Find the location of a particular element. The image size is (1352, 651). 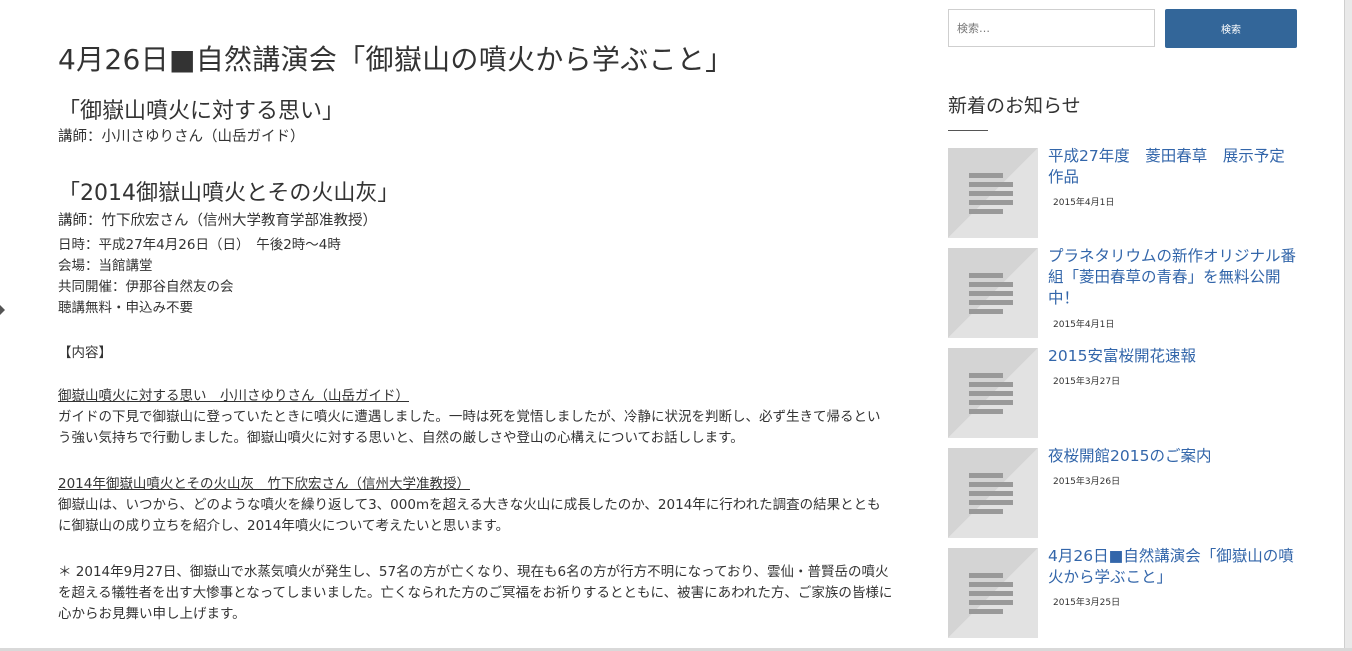

section1-heading: 御嶽山噴火に対する思い 小川さゆりさん（山岳ガイド） is located at coordinates (233, 396).